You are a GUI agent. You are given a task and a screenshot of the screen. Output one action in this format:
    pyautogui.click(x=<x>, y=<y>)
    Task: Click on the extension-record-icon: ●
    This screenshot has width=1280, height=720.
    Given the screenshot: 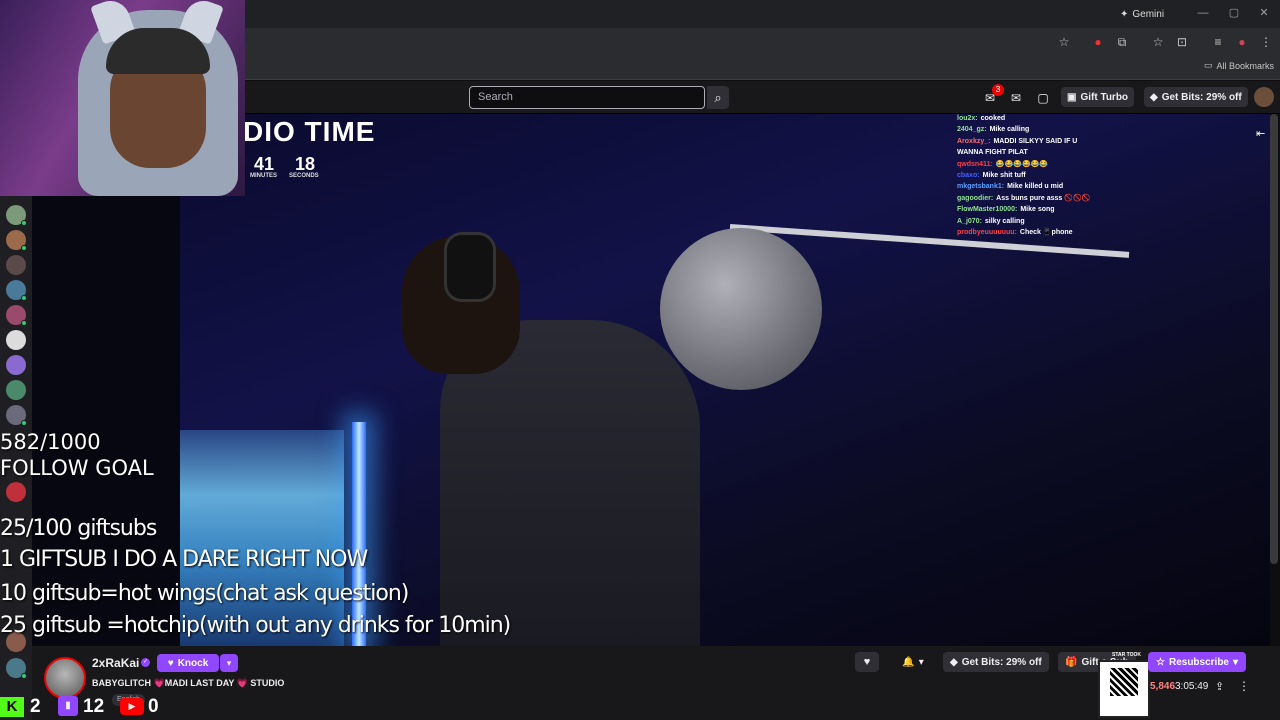 What is the action you would take?
    pyautogui.click(x=1098, y=42)
    